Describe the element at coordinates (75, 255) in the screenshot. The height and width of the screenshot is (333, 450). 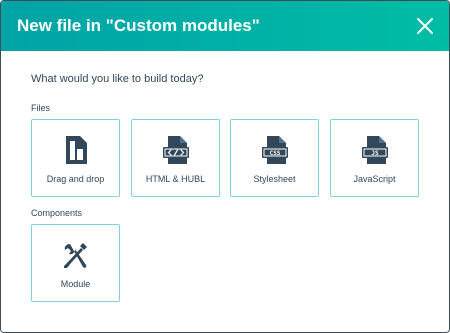
I see `tools-icon` at that location.